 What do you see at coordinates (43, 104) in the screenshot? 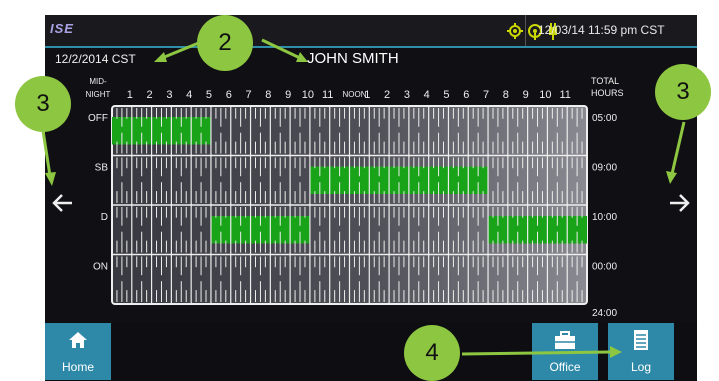
I see `callout-3-left: 3` at bounding box center [43, 104].